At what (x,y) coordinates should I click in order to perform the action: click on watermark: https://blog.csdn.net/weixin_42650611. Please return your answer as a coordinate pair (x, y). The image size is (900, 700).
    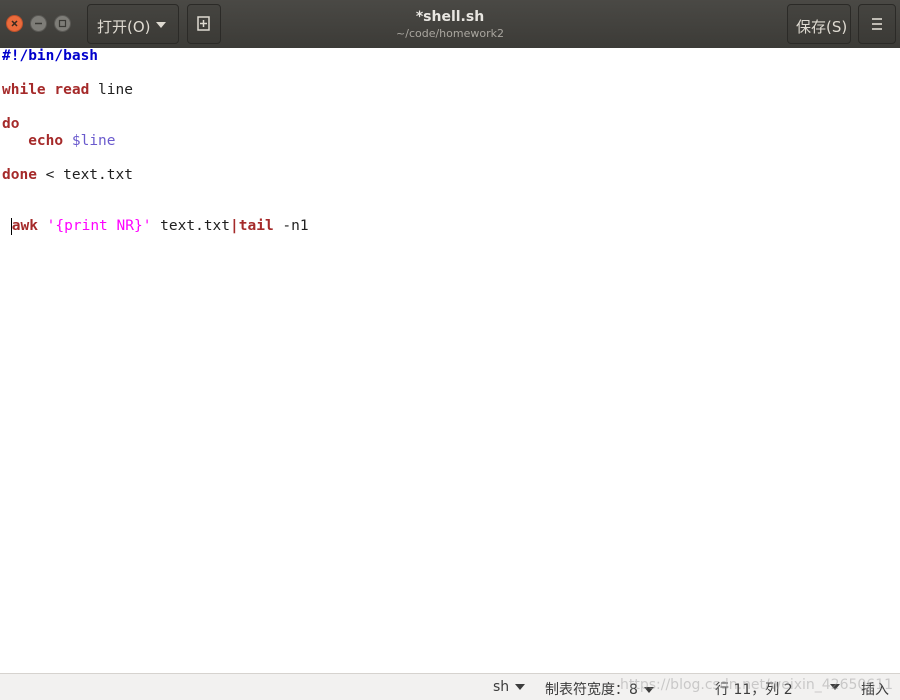
    Looking at the image, I should click on (757, 685).